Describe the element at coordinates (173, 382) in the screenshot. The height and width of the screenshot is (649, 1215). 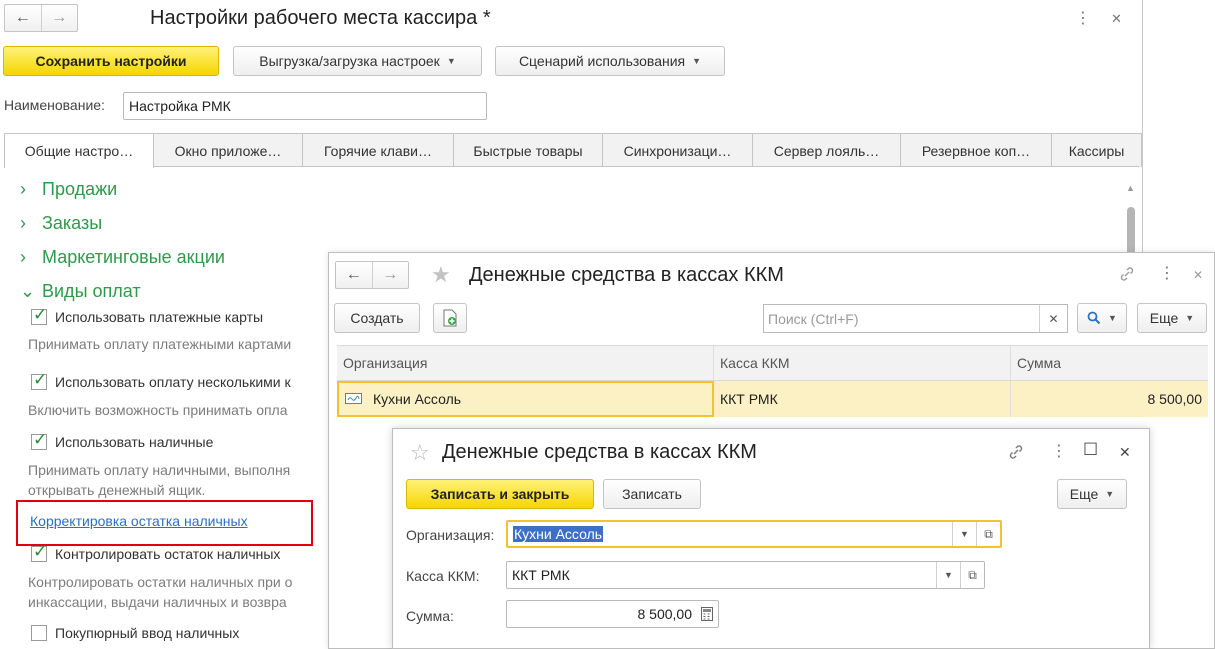
I see `use-multi-payment-label: Использовать оплату несколькими к` at that location.